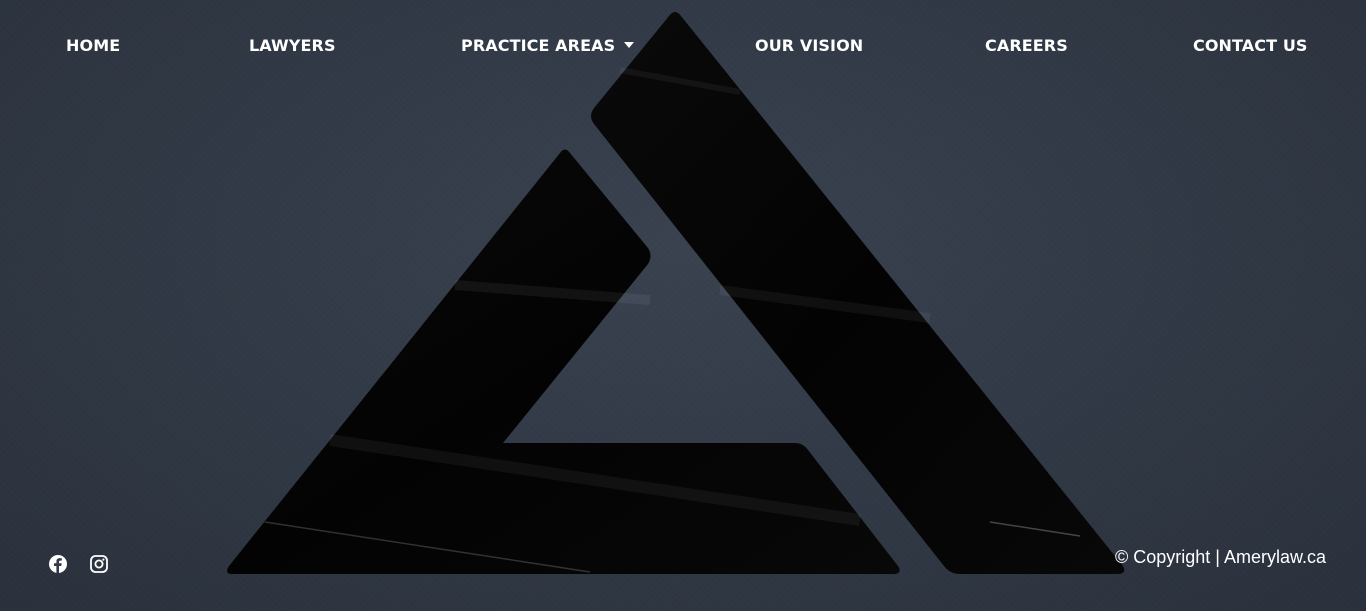  What do you see at coordinates (538, 45) in the screenshot?
I see `nav-item-practice-areas-label: PRACTICE AREAS` at bounding box center [538, 45].